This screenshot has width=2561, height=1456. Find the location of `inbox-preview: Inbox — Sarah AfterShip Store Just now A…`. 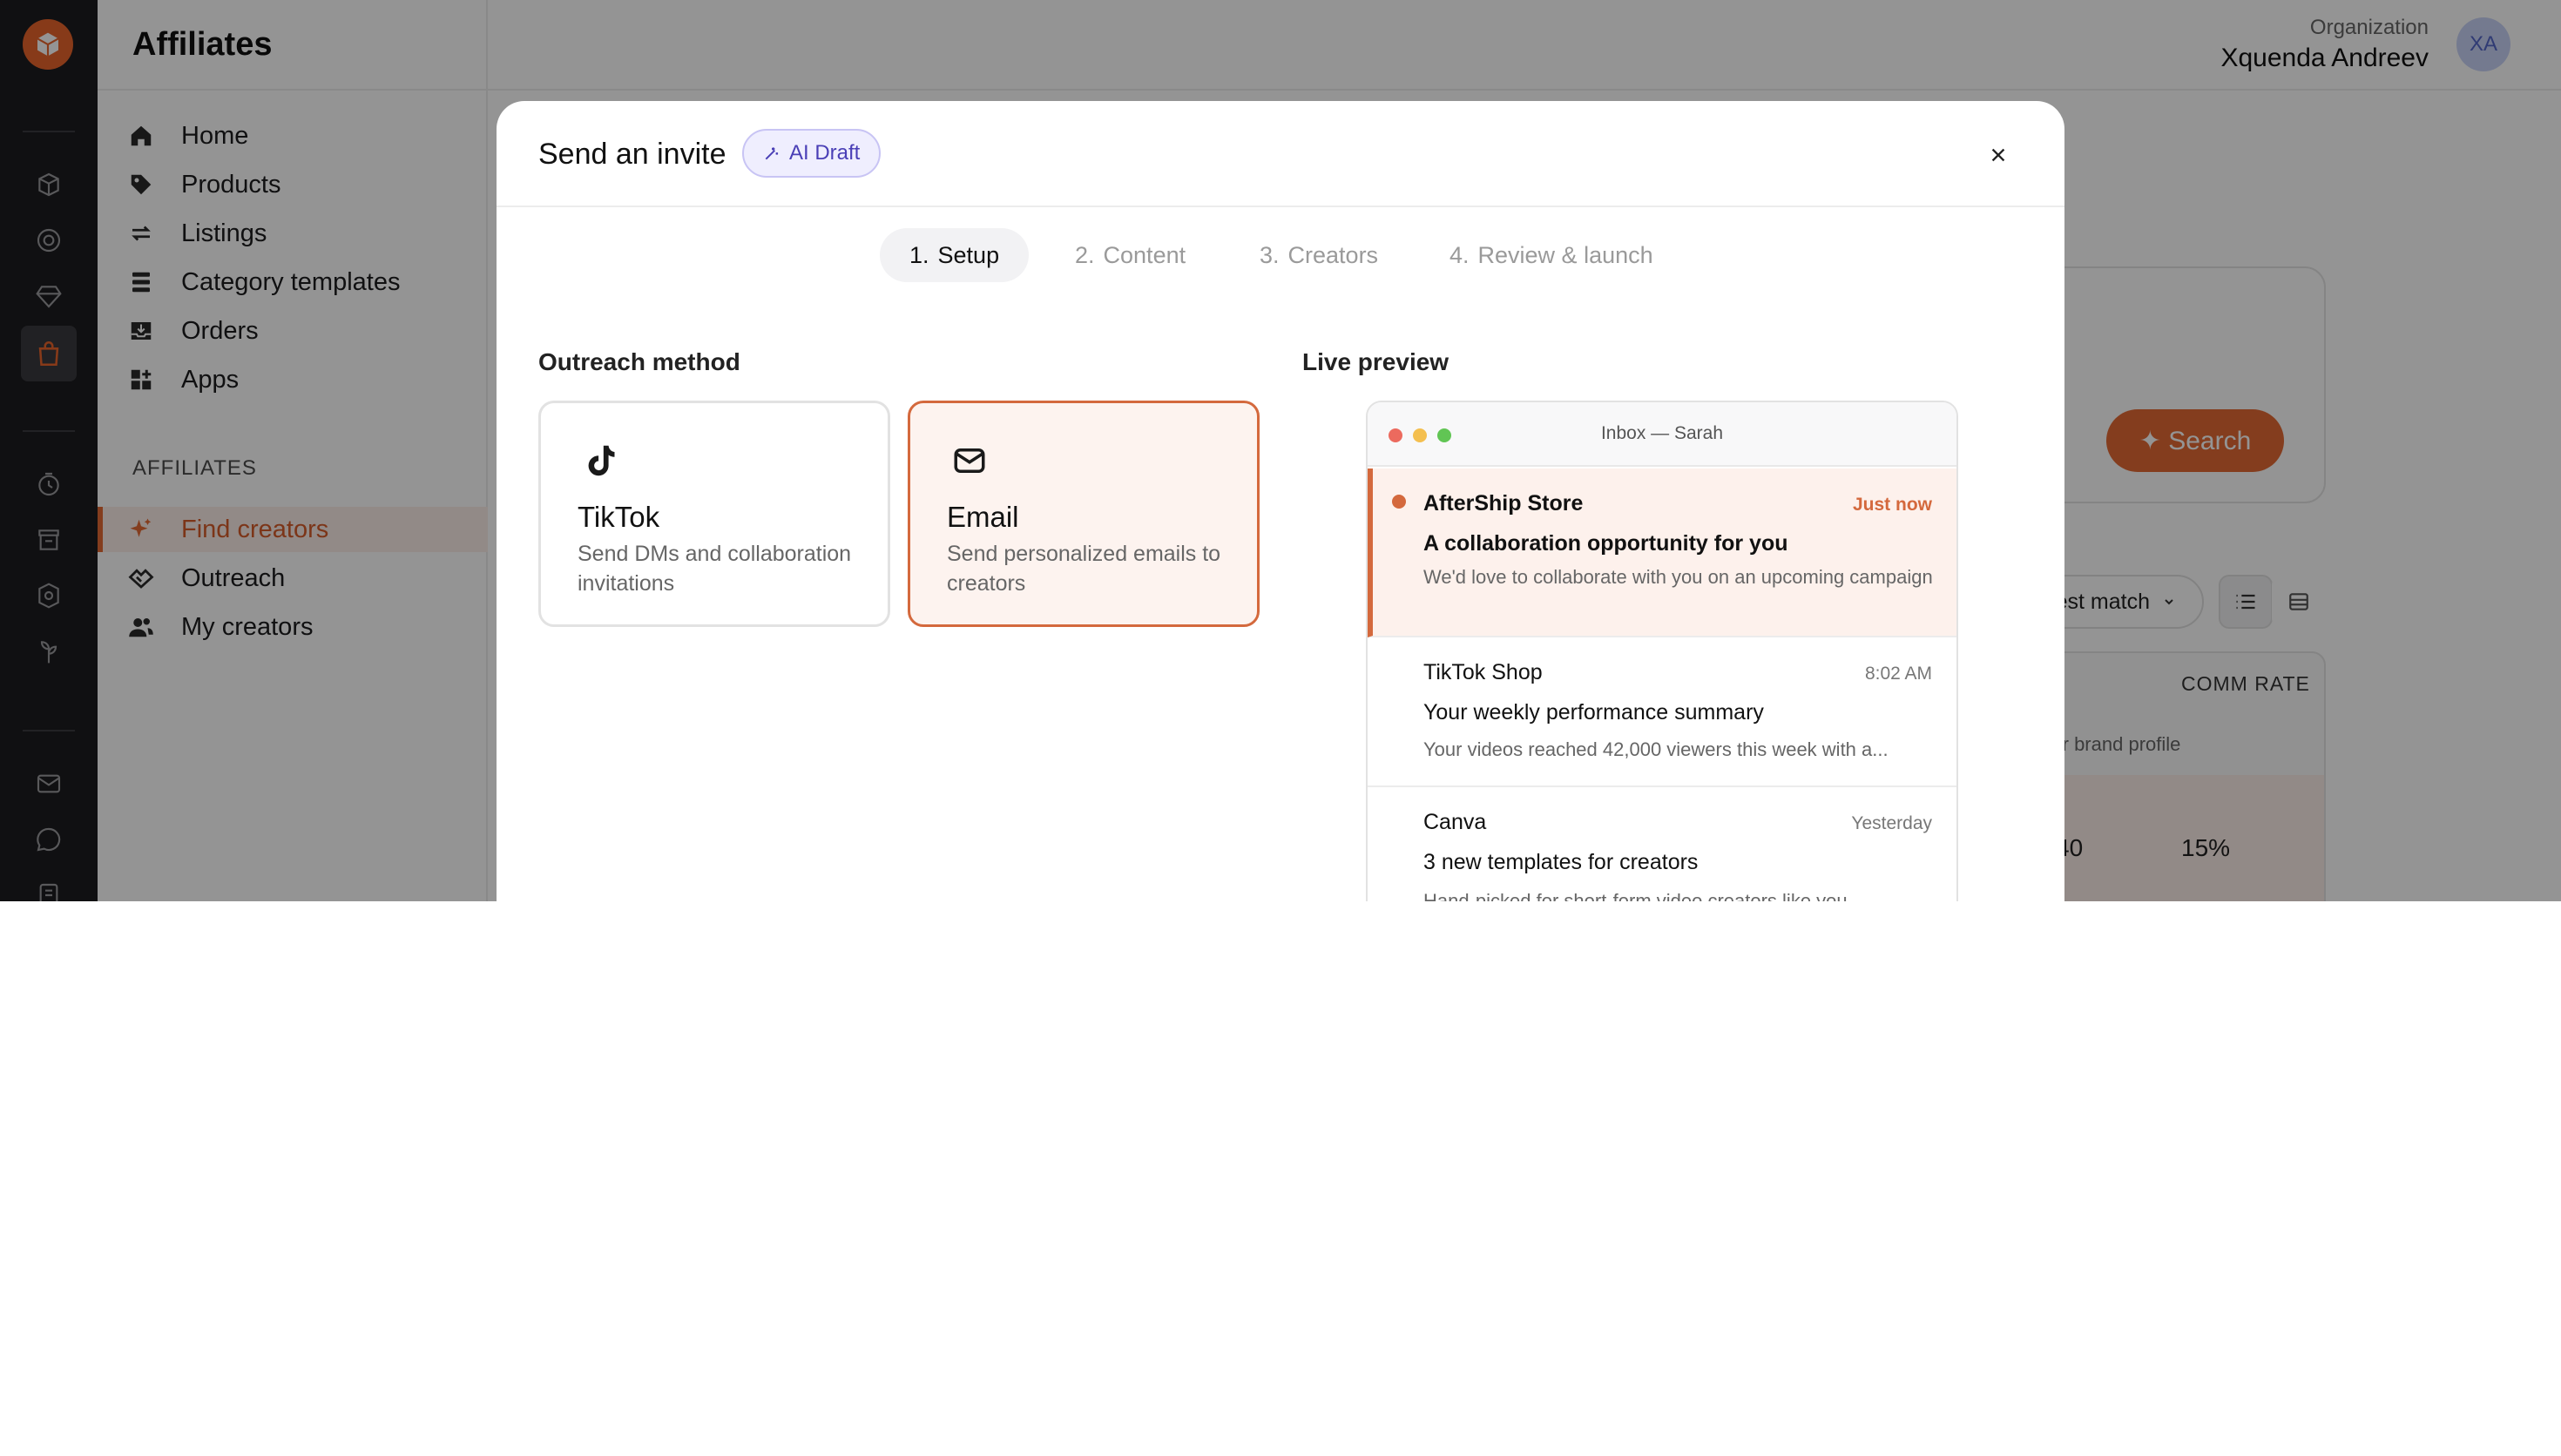

inbox-preview: Inbox — Sarah AfterShip Store Just now A… is located at coordinates (1662, 651).